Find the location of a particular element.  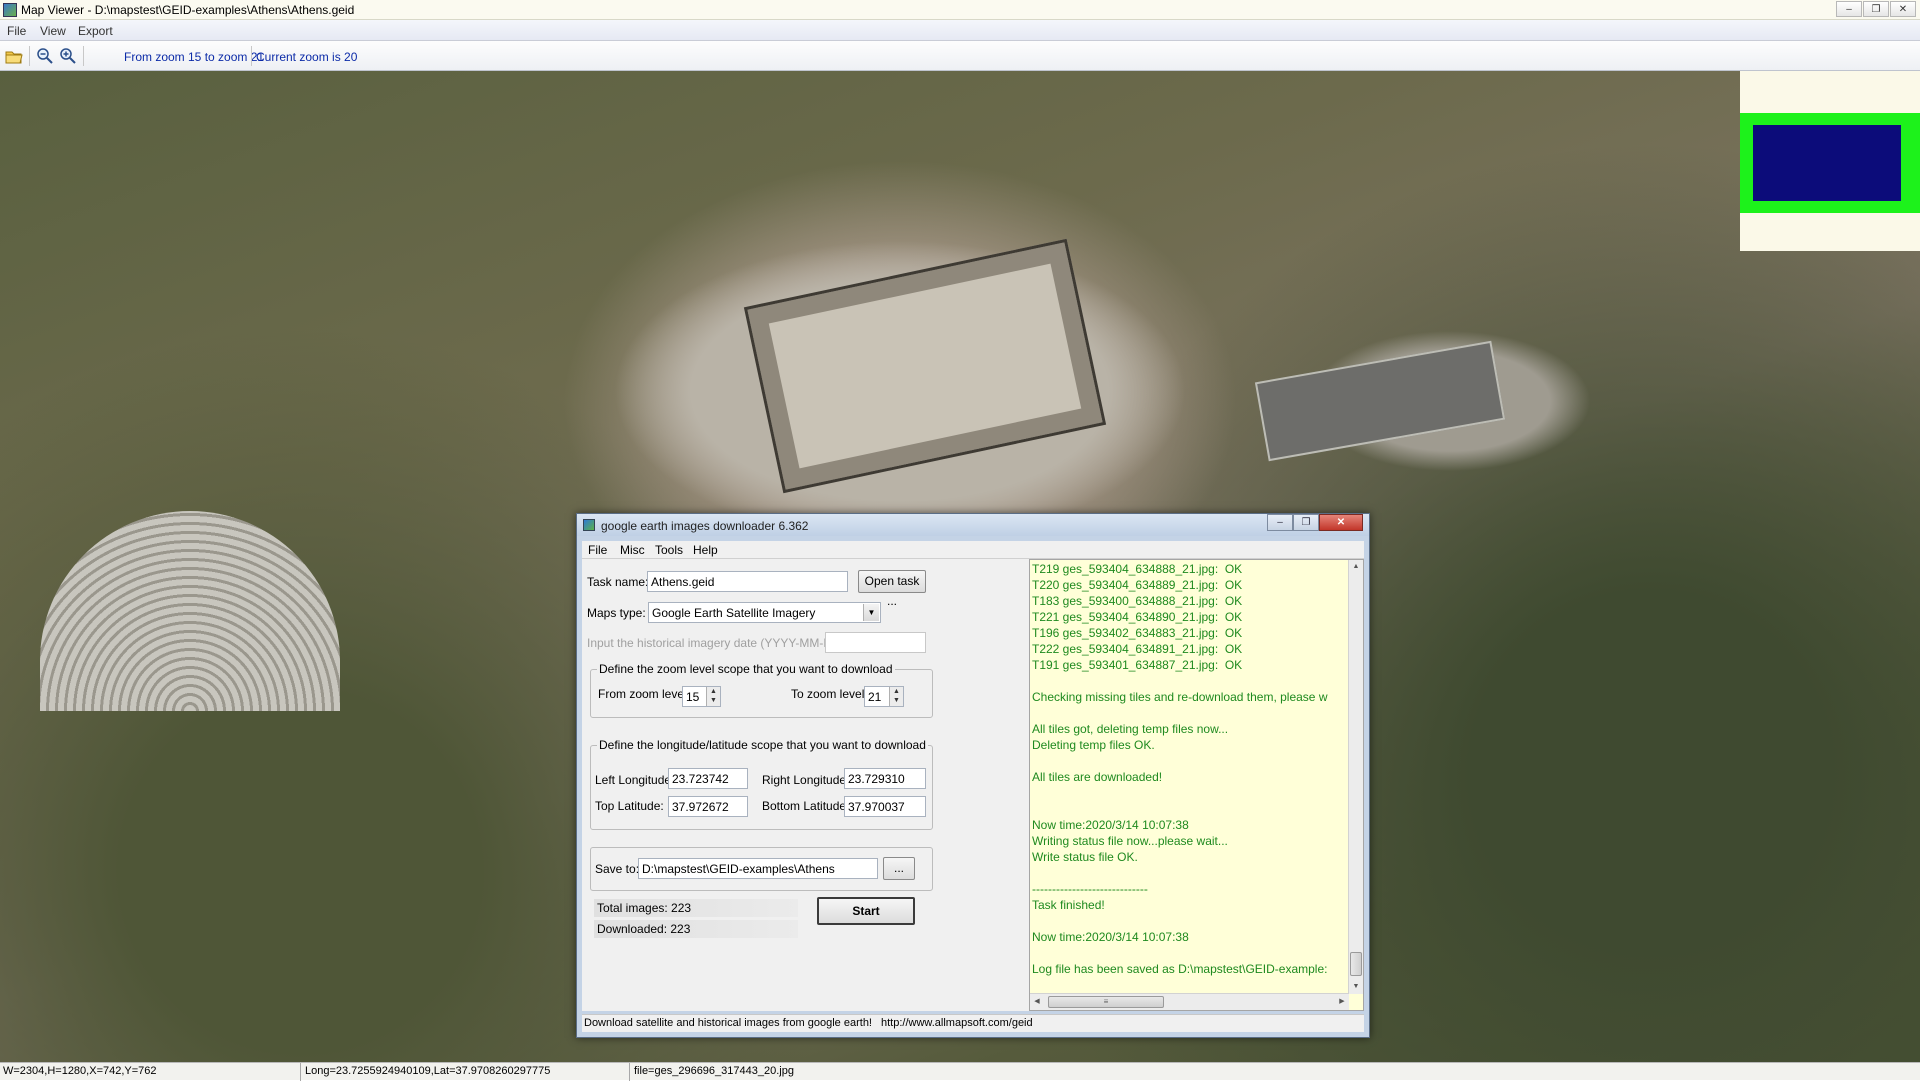

zoom-range-text: From zoom 15 to zoom 21 is located at coordinates (194, 57).